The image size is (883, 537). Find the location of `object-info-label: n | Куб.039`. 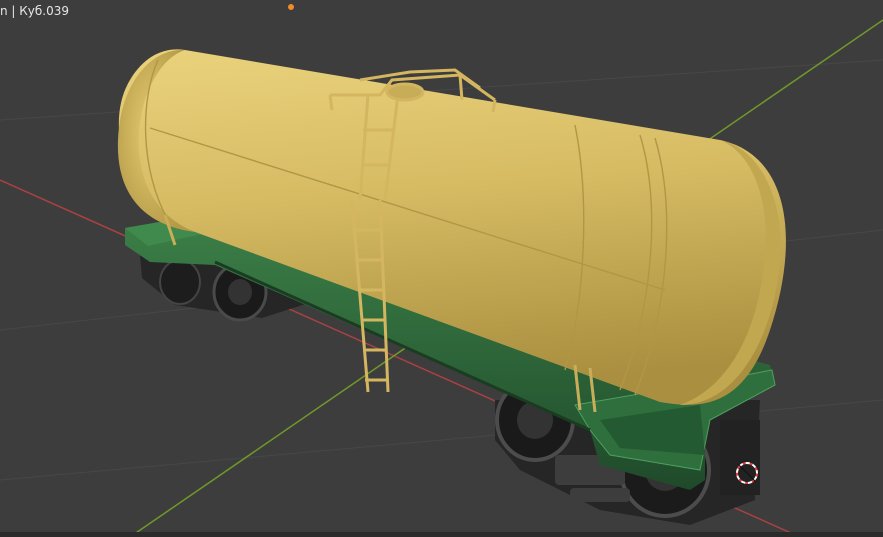

object-info-label: n | Куб.039 is located at coordinates (35, 11).